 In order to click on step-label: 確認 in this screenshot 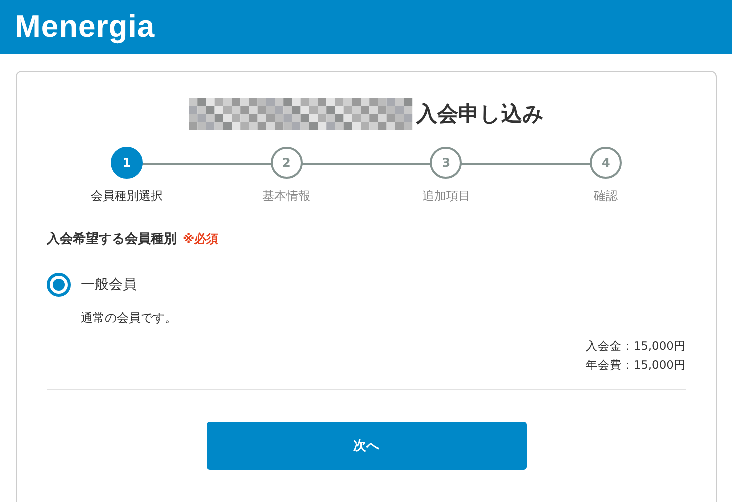, I will do `click(606, 196)`.